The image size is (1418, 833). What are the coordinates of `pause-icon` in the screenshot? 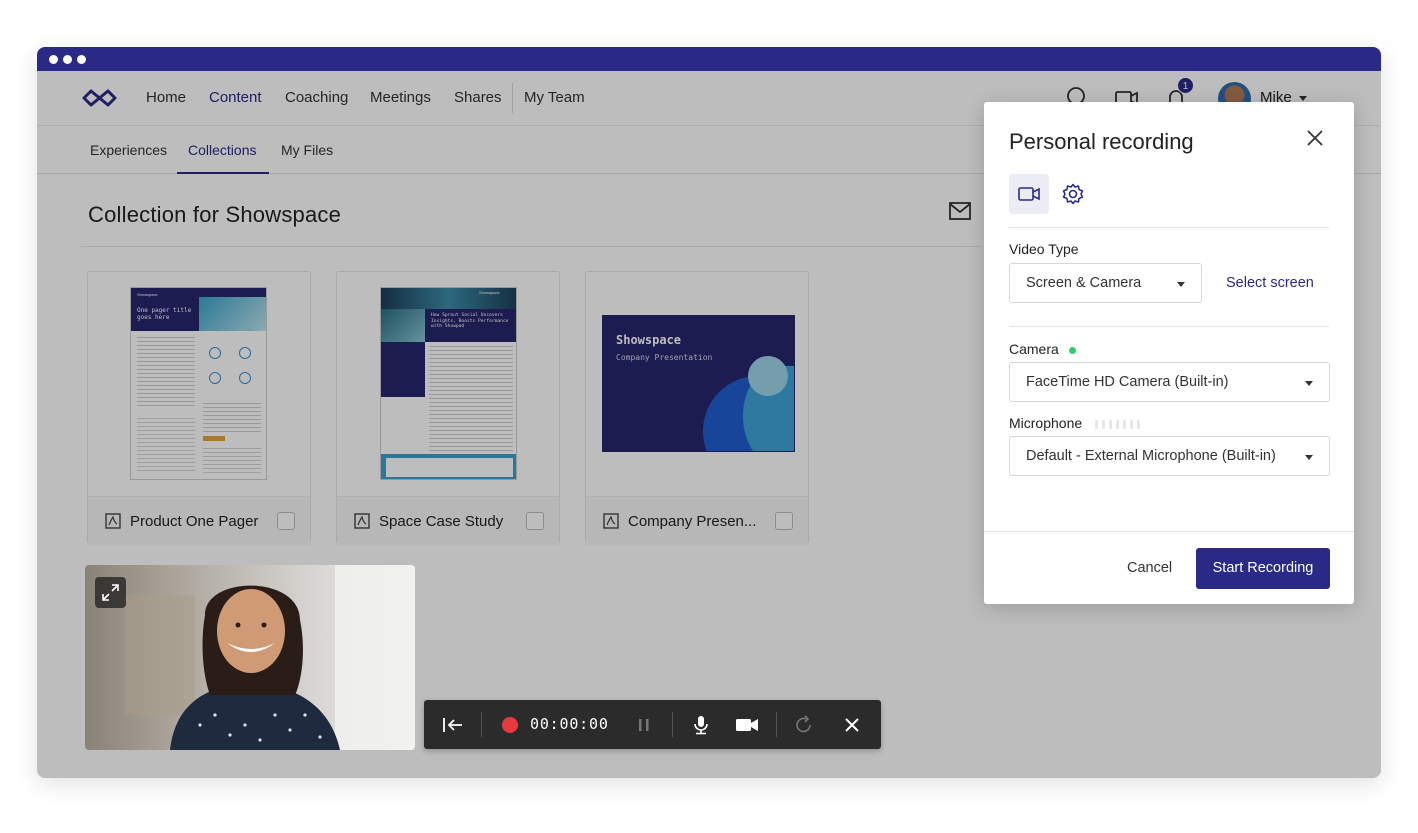 It's located at (644, 724).